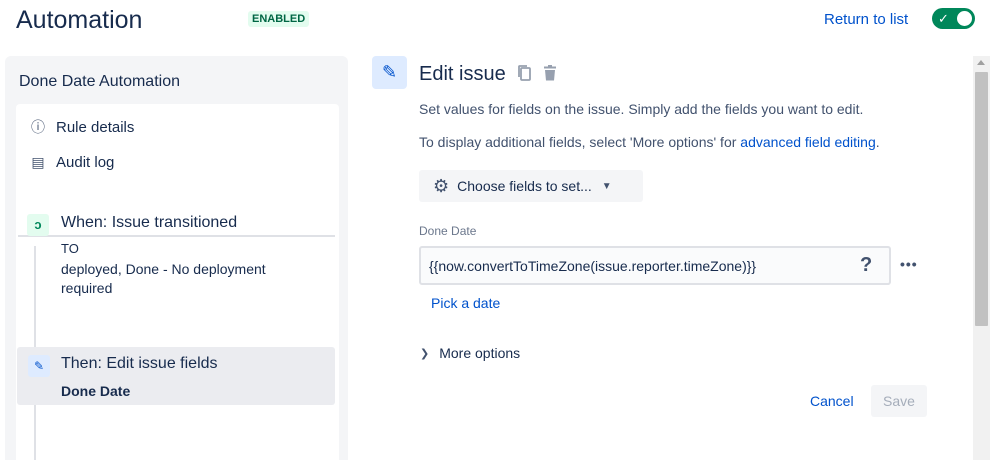  What do you see at coordinates (606, 186) in the screenshot?
I see `chevron-down-icon: ▼` at bounding box center [606, 186].